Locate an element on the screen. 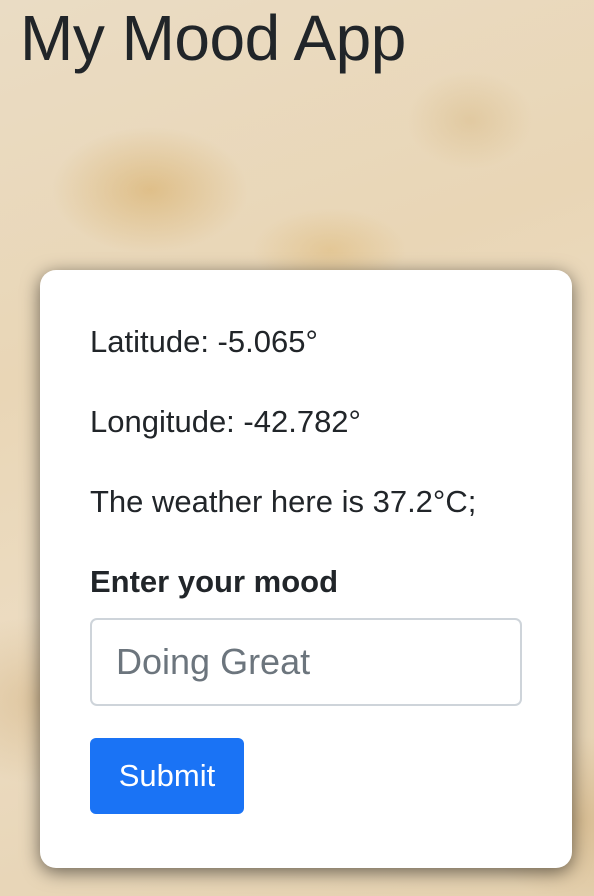  longitude-text: Longitude: -42.782° is located at coordinates (225, 421).